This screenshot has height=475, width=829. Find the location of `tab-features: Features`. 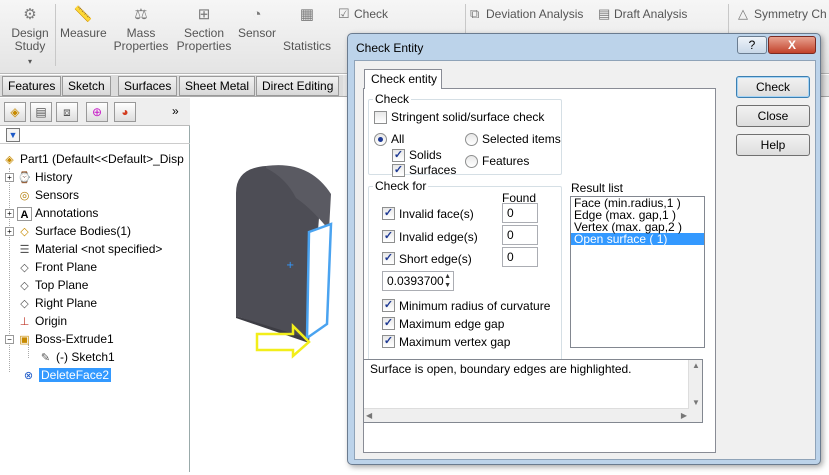

tab-features: Features is located at coordinates (32, 86).